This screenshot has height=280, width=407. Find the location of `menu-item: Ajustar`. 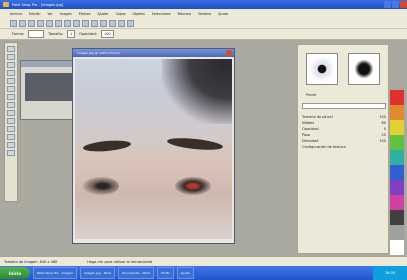

menu-item: Ajustar is located at coordinates (102, 14).